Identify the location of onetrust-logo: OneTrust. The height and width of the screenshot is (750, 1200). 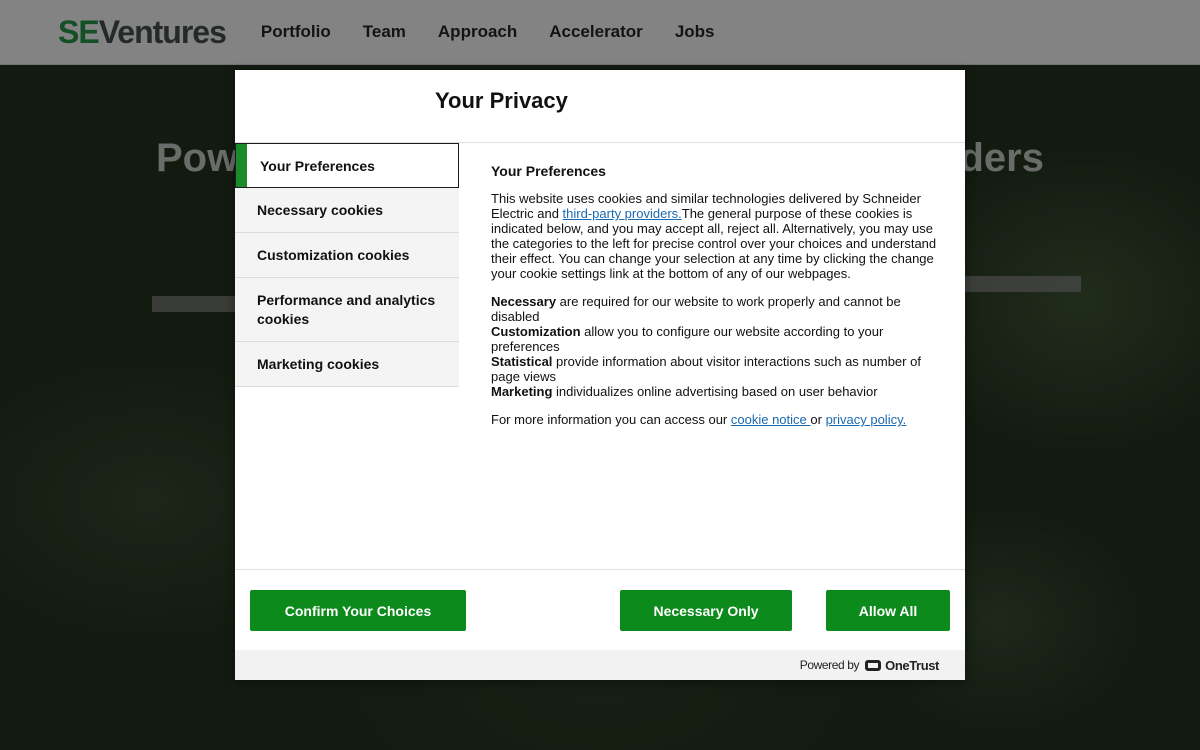
(902, 665).